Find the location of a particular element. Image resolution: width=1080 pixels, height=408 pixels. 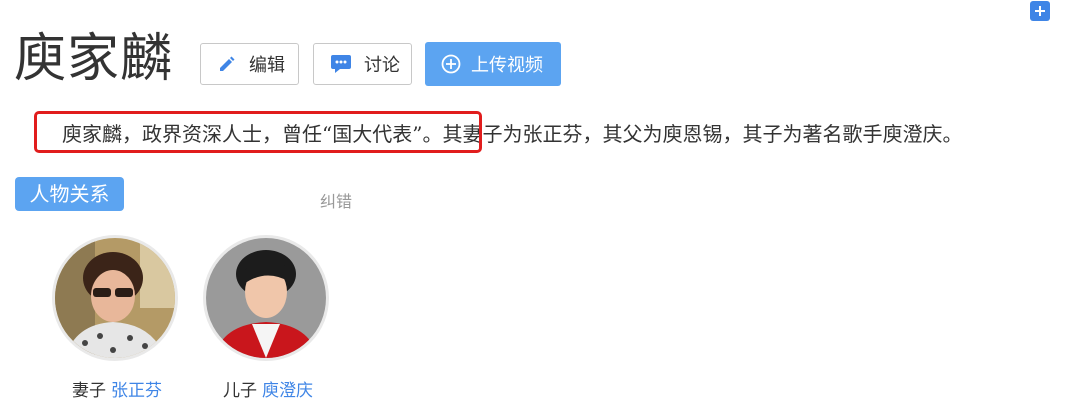

relation-type: 儿子 is located at coordinates (240, 391).